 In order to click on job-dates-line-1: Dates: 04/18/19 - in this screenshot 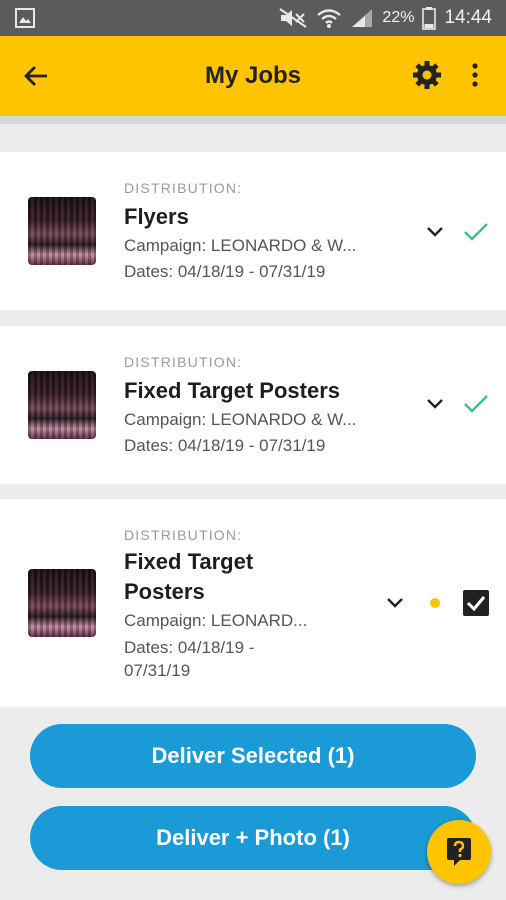, I will do `click(189, 647)`.